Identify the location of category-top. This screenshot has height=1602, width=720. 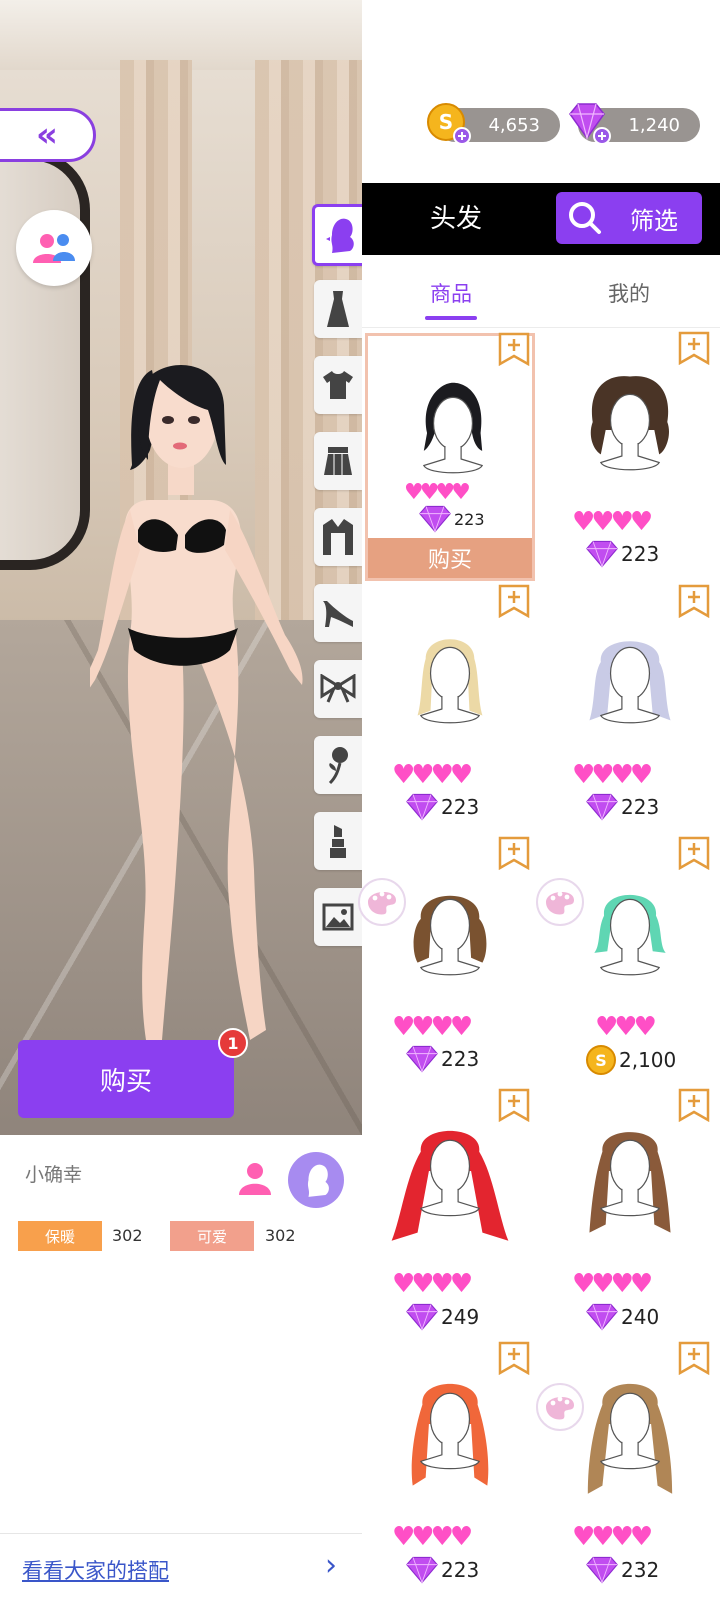
(338, 385).